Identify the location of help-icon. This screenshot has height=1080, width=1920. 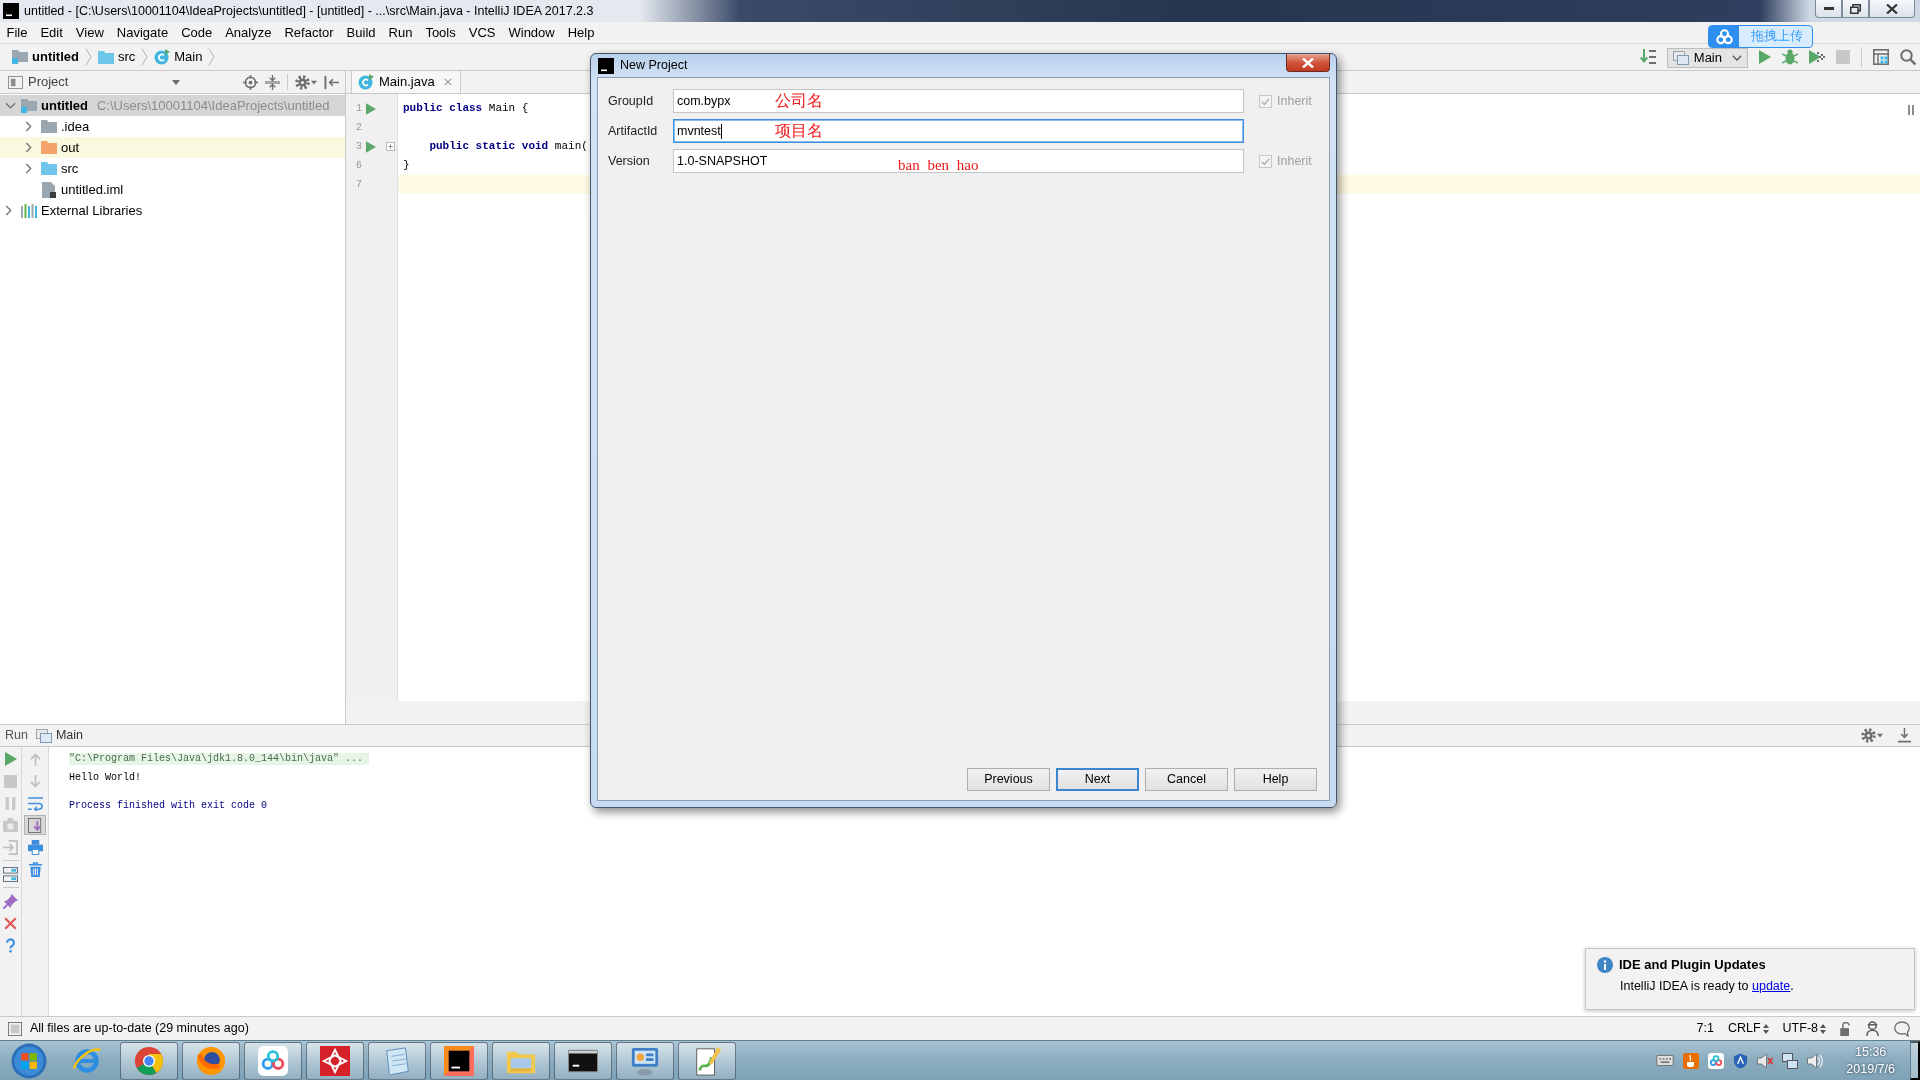
(10, 945).